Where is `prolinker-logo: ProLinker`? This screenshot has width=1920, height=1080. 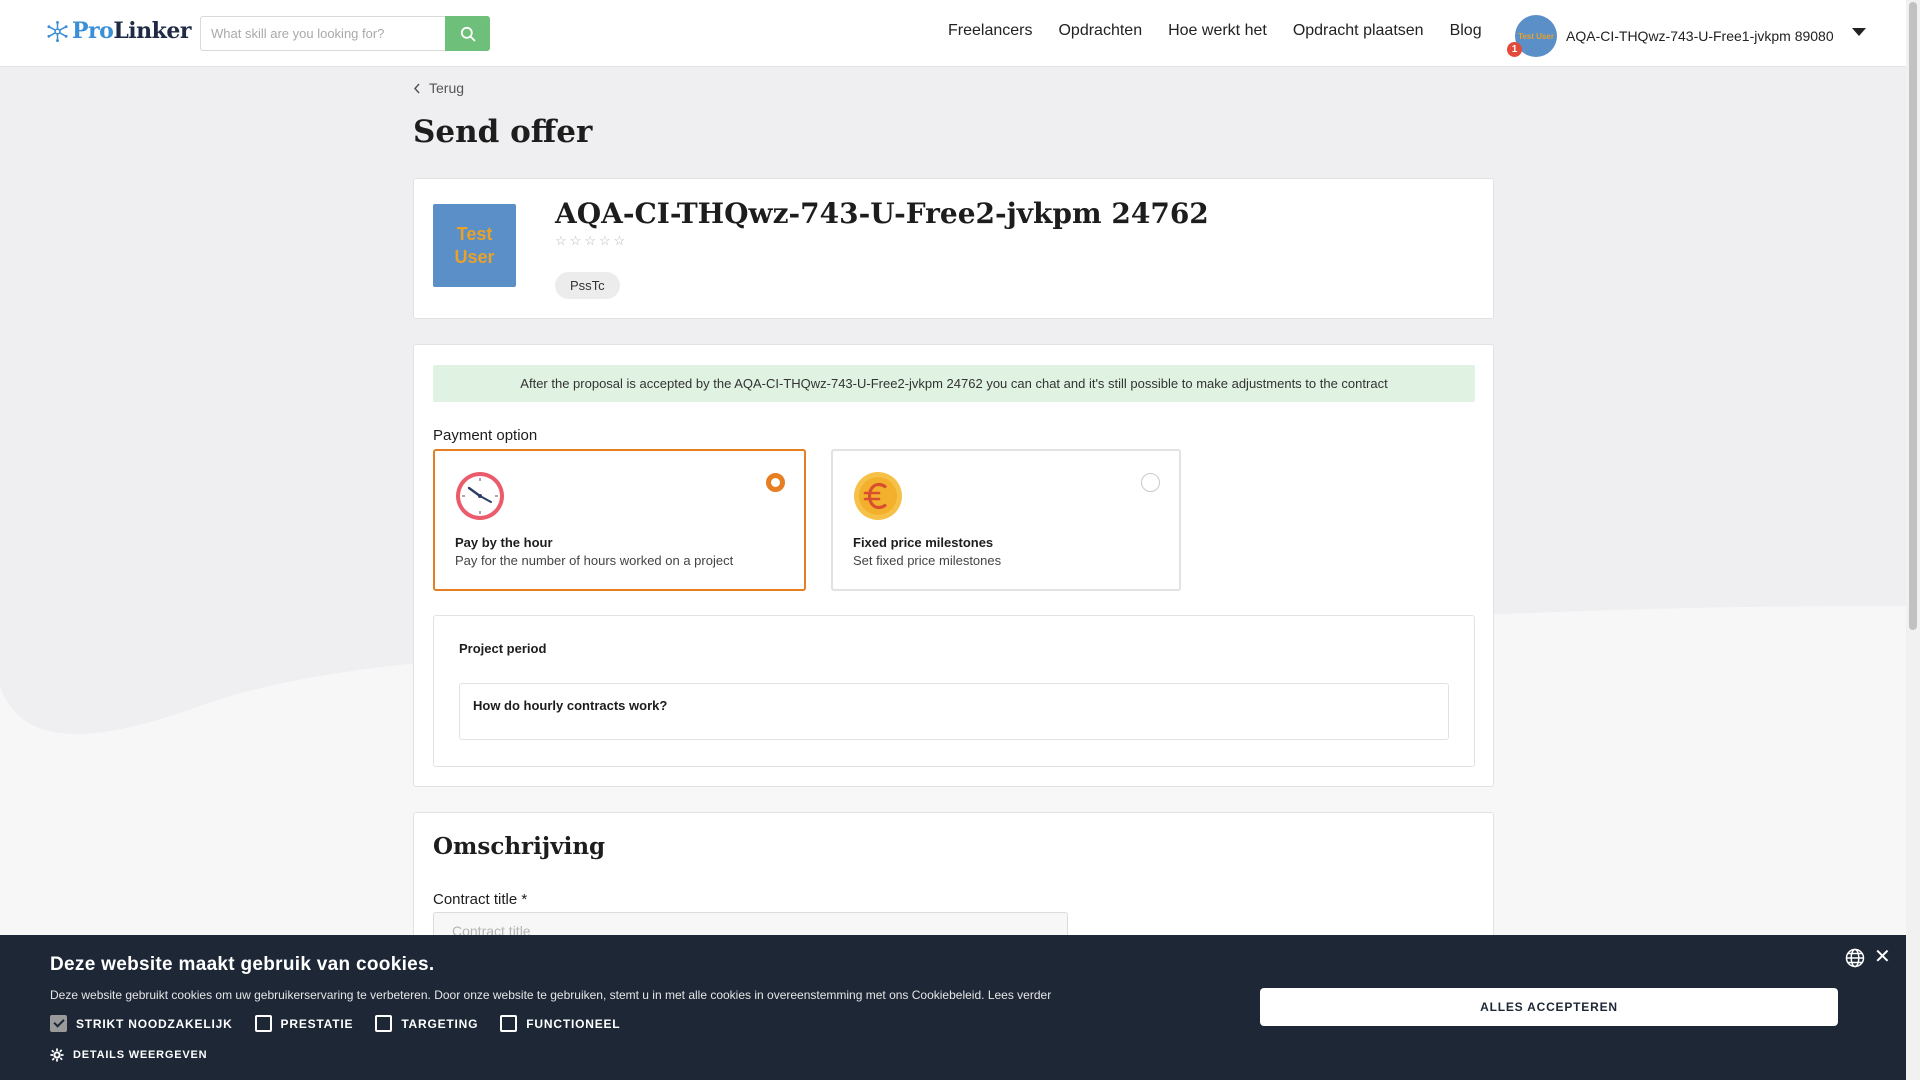 prolinker-logo: ProLinker is located at coordinates (119, 31).